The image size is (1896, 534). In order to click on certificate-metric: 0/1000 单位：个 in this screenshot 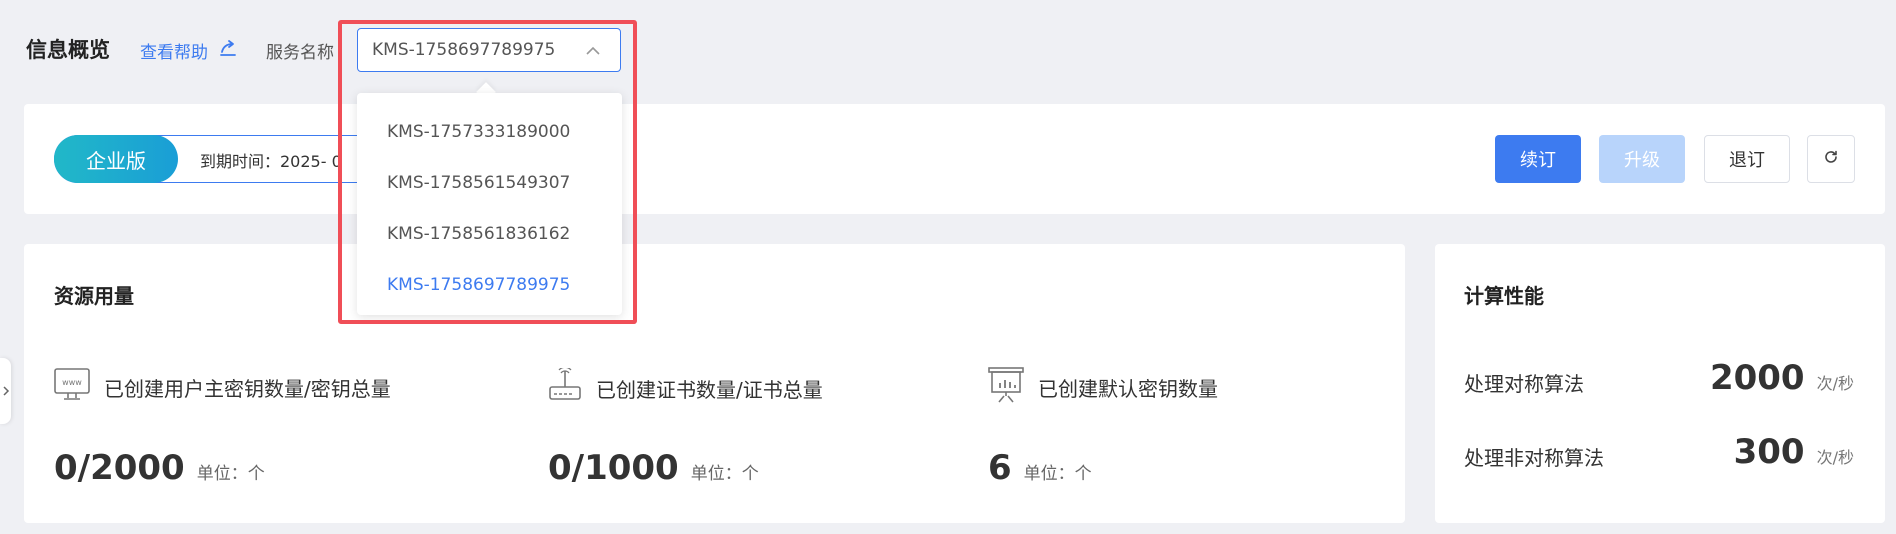, I will do `click(653, 468)`.